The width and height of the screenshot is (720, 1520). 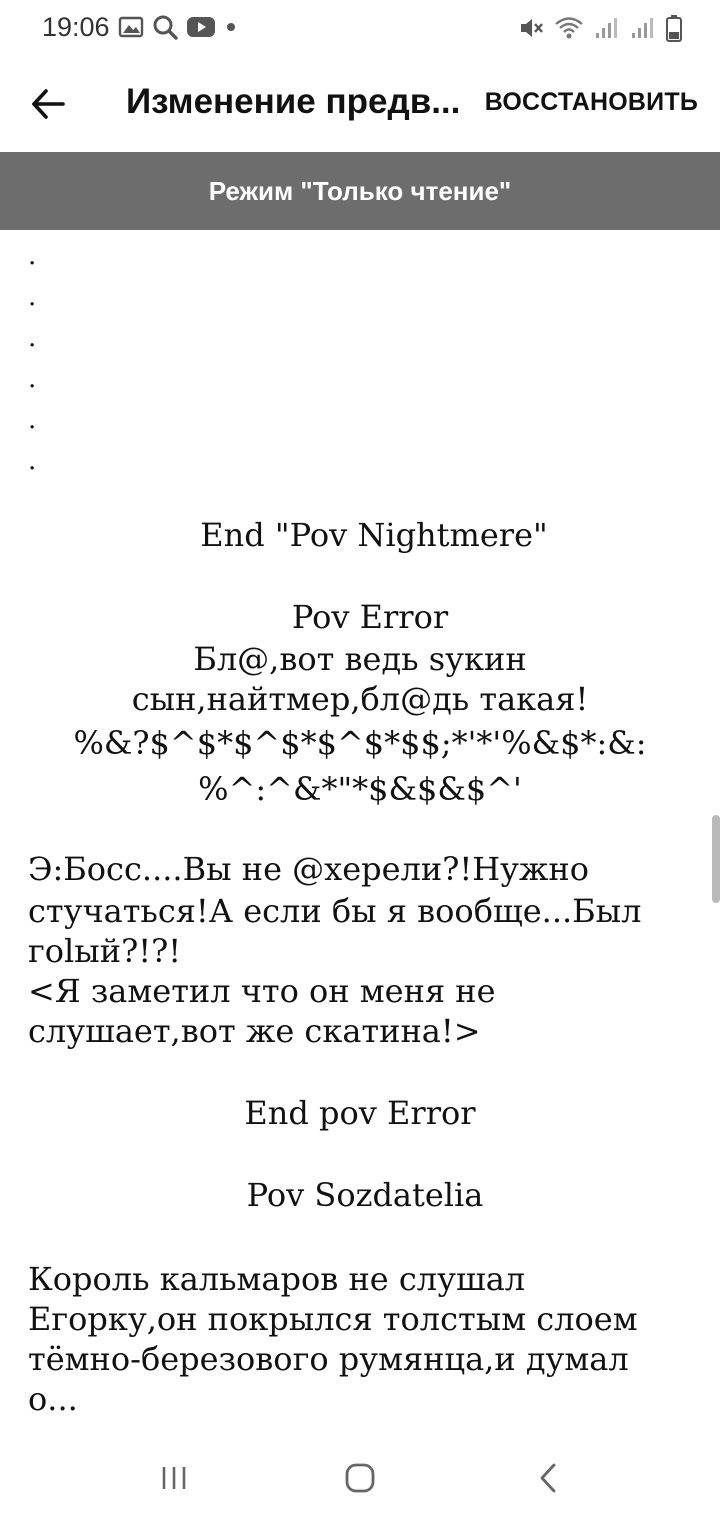 What do you see at coordinates (277, 1279) in the screenshot?
I see `paragraph-line: Король кальмаров не слушал` at bounding box center [277, 1279].